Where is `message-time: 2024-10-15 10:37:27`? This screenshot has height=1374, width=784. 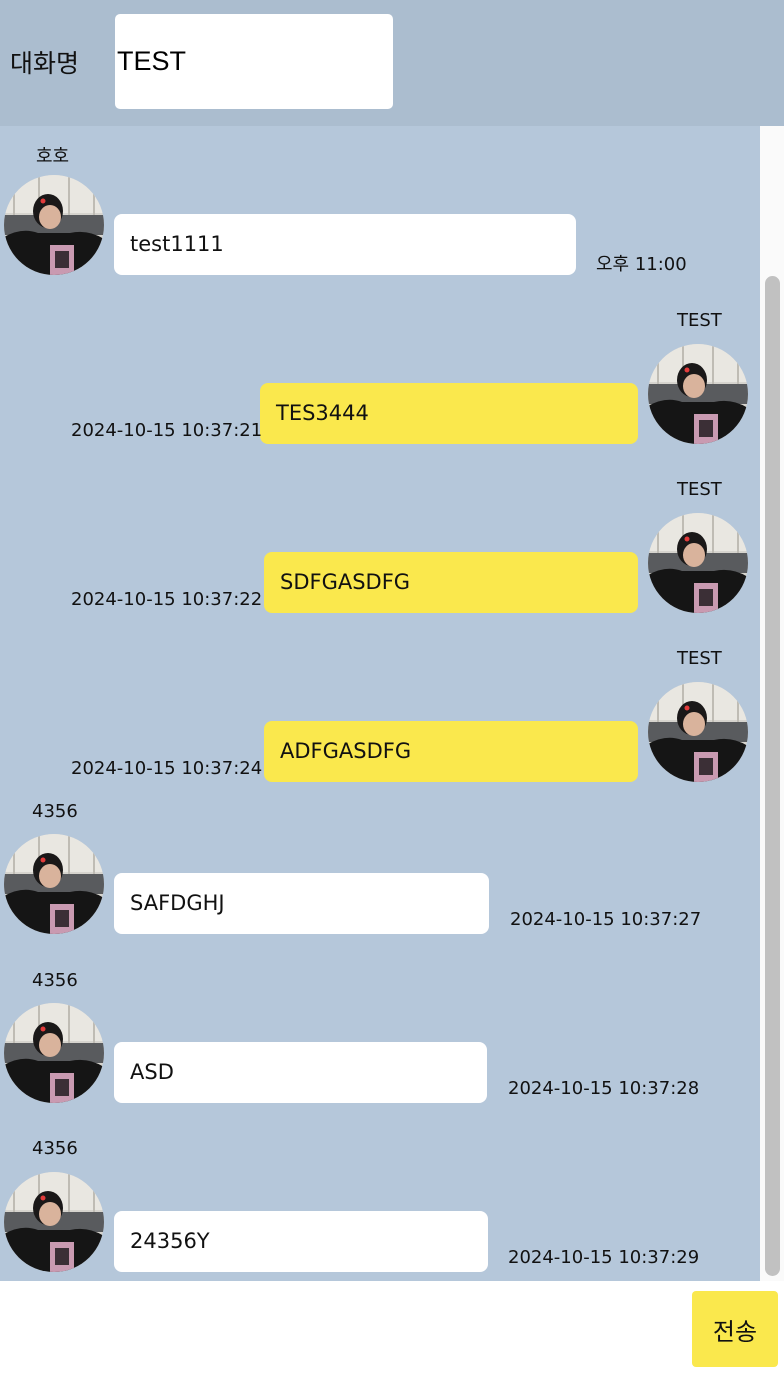 message-time: 2024-10-15 10:37:27 is located at coordinates (606, 919).